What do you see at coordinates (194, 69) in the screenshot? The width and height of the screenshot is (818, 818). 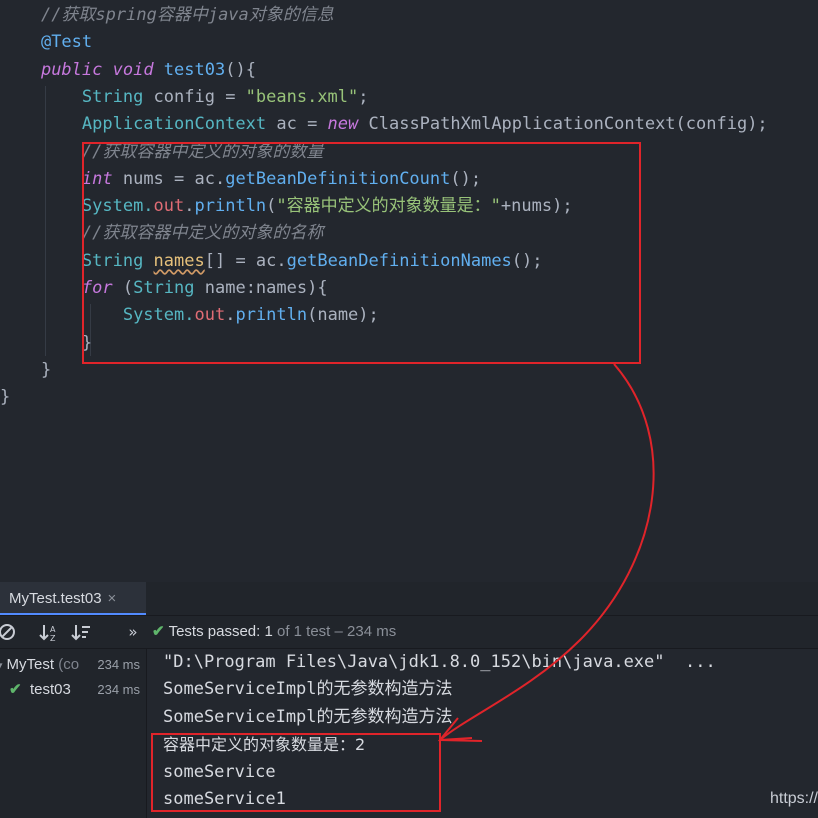 I see `code-token: test03` at bounding box center [194, 69].